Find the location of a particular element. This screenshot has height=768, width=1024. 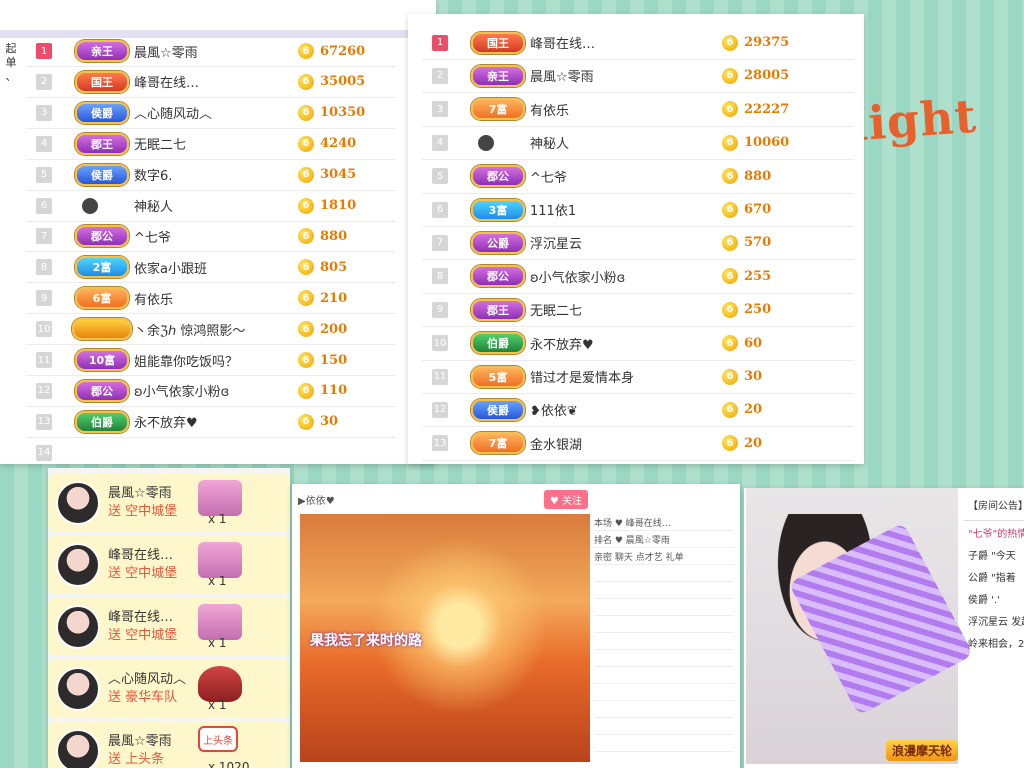

leaderboard-row: 1 亲王 晨風☆零雨 6 67260 is located at coordinates (211, 51).